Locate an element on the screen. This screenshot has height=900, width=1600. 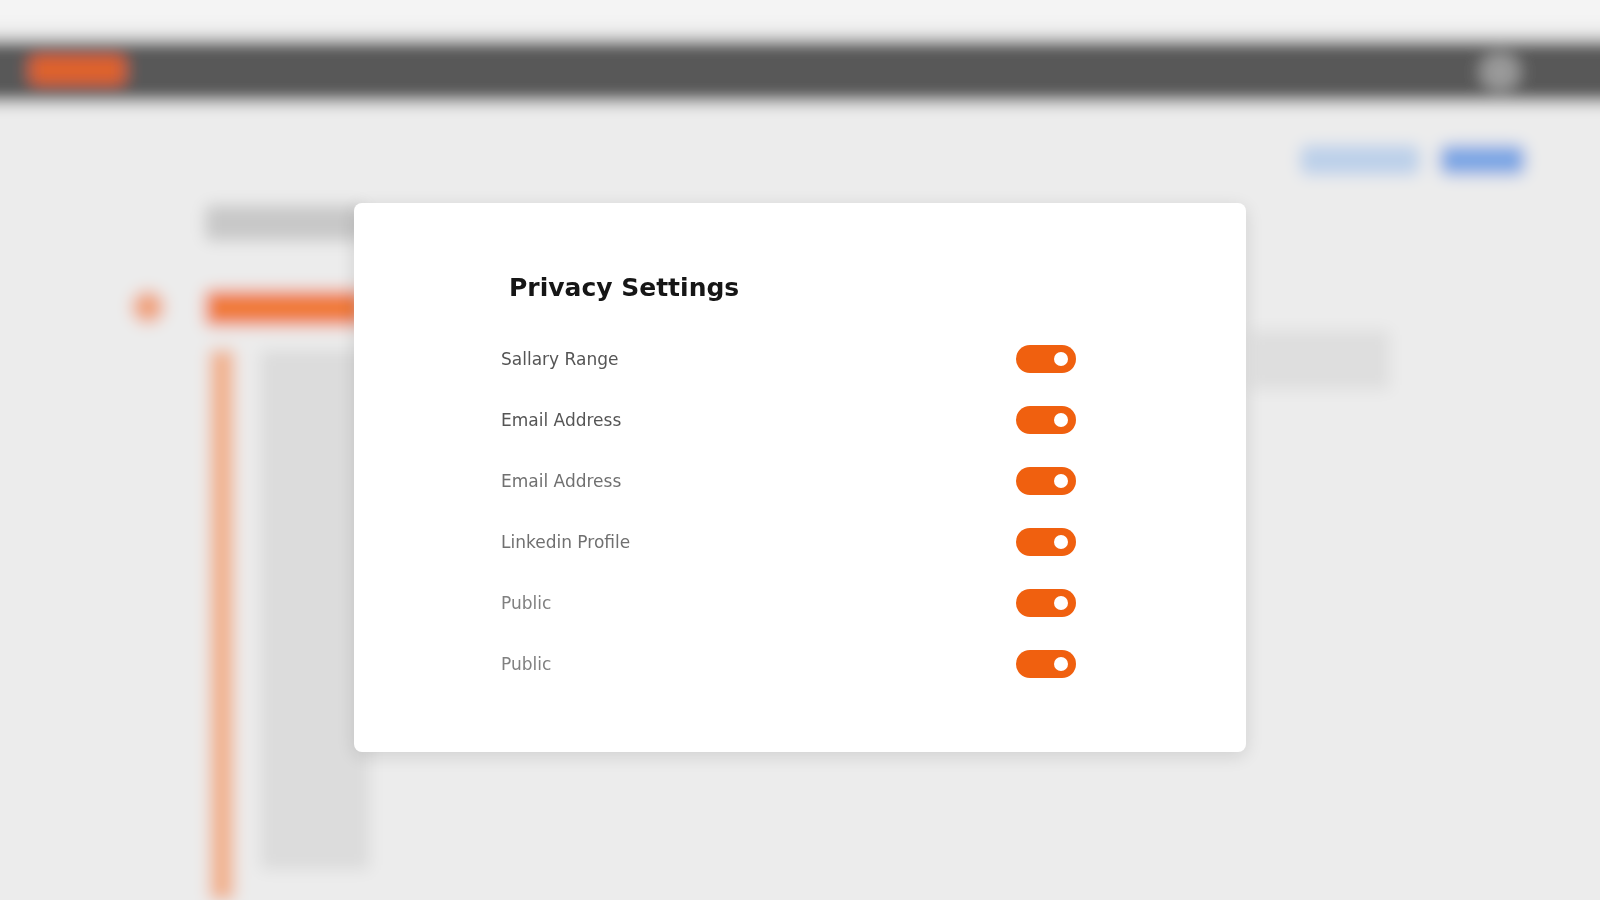
dialog-title: Privacy Settings is located at coordinates (625, 287).